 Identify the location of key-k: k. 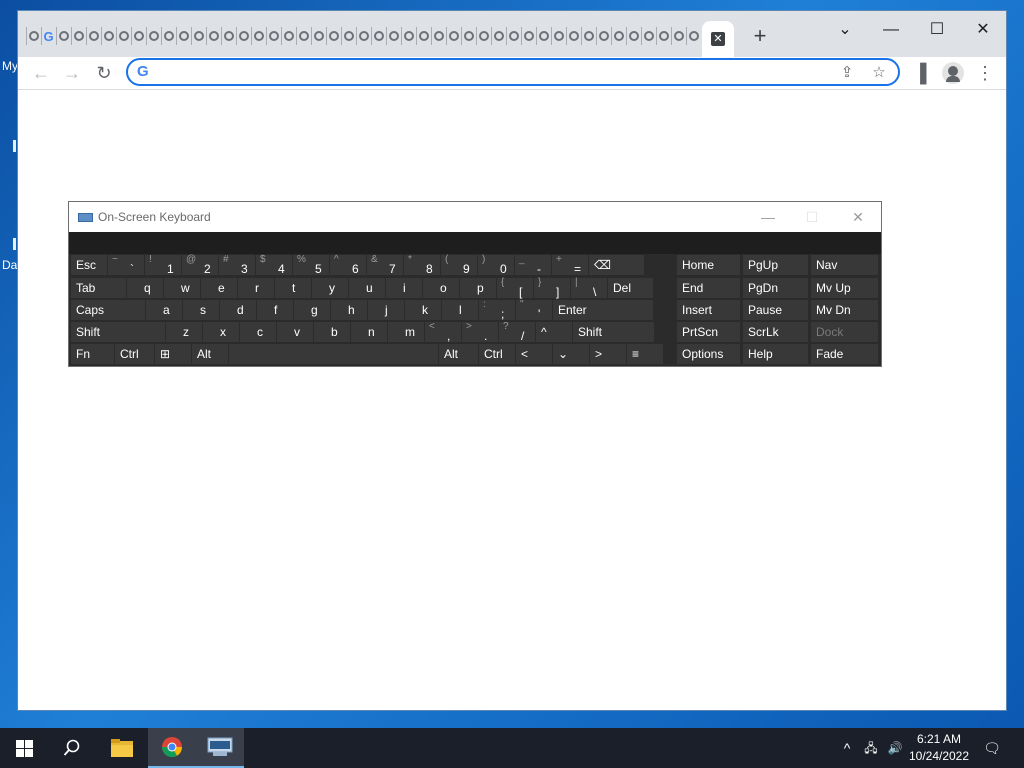
(423, 310).